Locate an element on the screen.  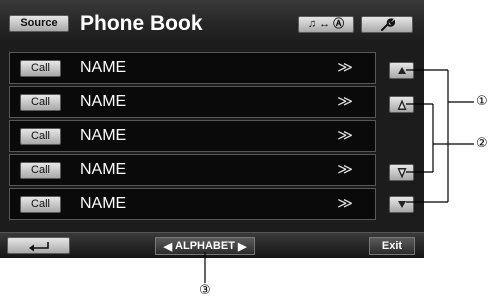
callout-1: ① is located at coordinates (482, 101).